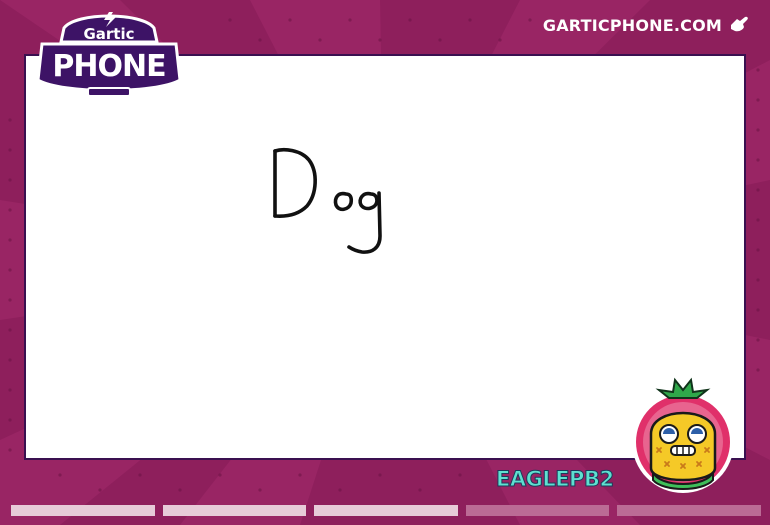 Image resolution: width=770 pixels, height=525 pixels. What do you see at coordinates (632, 25) in the screenshot?
I see `site-link: GARTICPHONE.COM` at bounding box center [632, 25].